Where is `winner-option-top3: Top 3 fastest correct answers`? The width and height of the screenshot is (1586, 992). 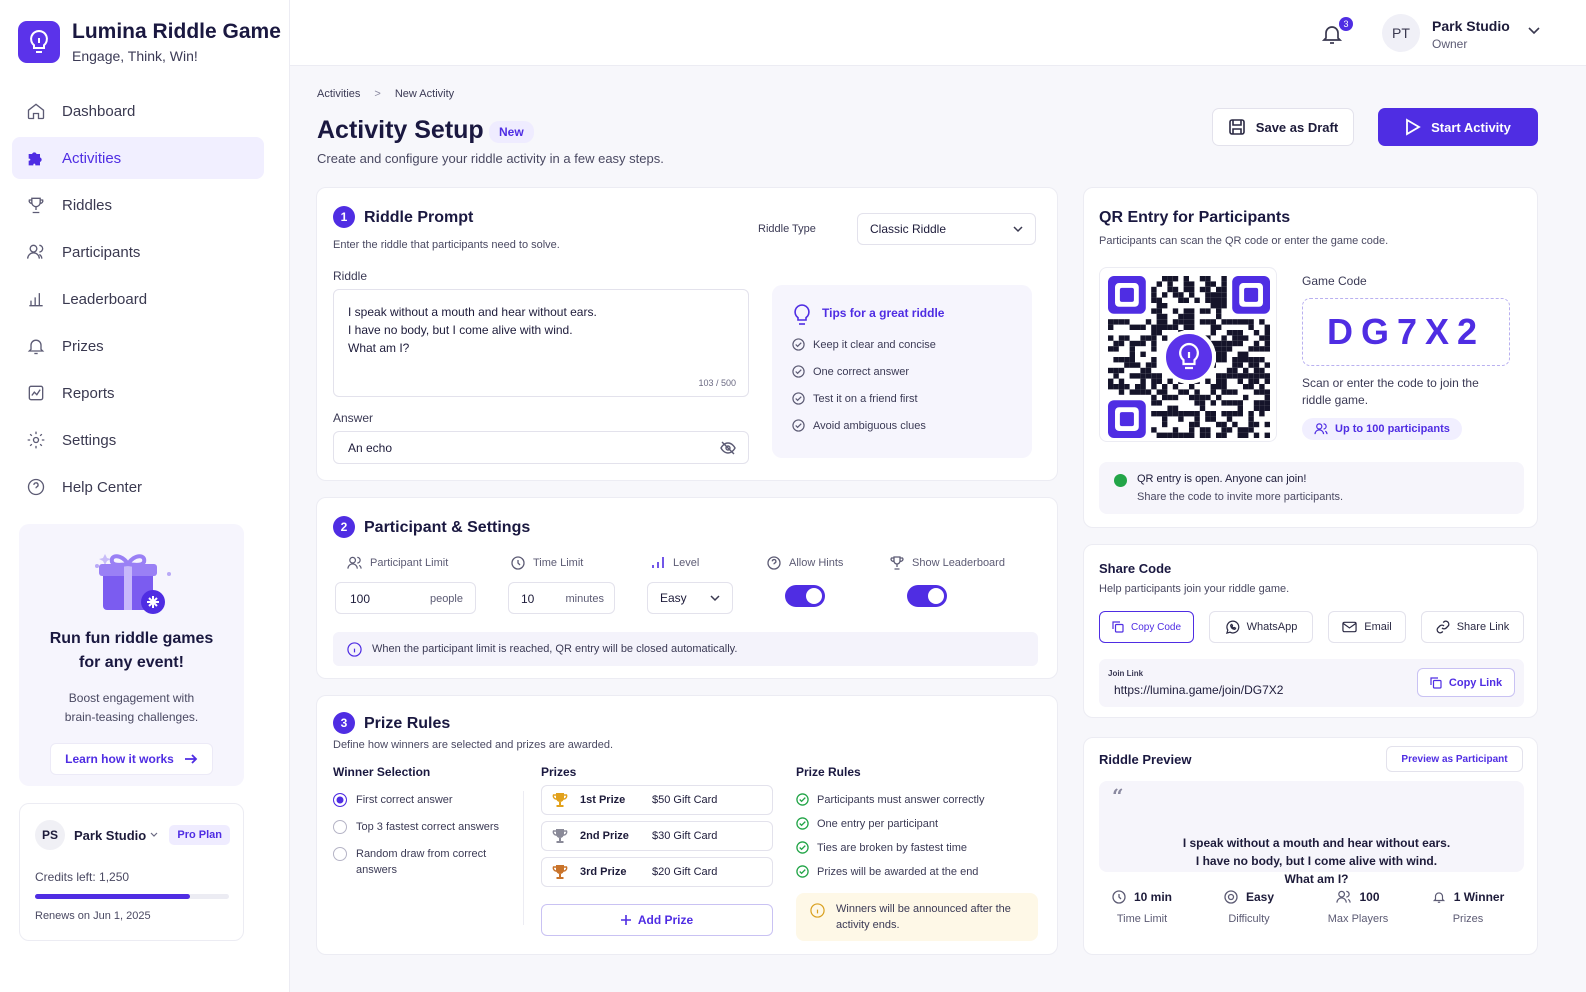 winner-option-top3: Top 3 fastest correct answers is located at coordinates (416, 827).